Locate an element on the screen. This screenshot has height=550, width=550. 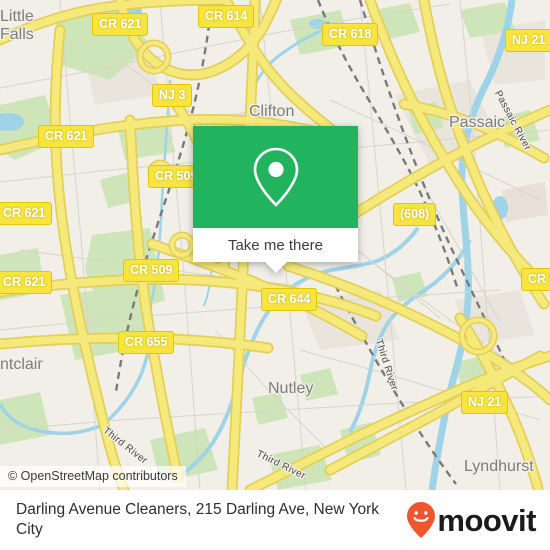
popup-footer: Take me there is located at coordinates (275, 250).